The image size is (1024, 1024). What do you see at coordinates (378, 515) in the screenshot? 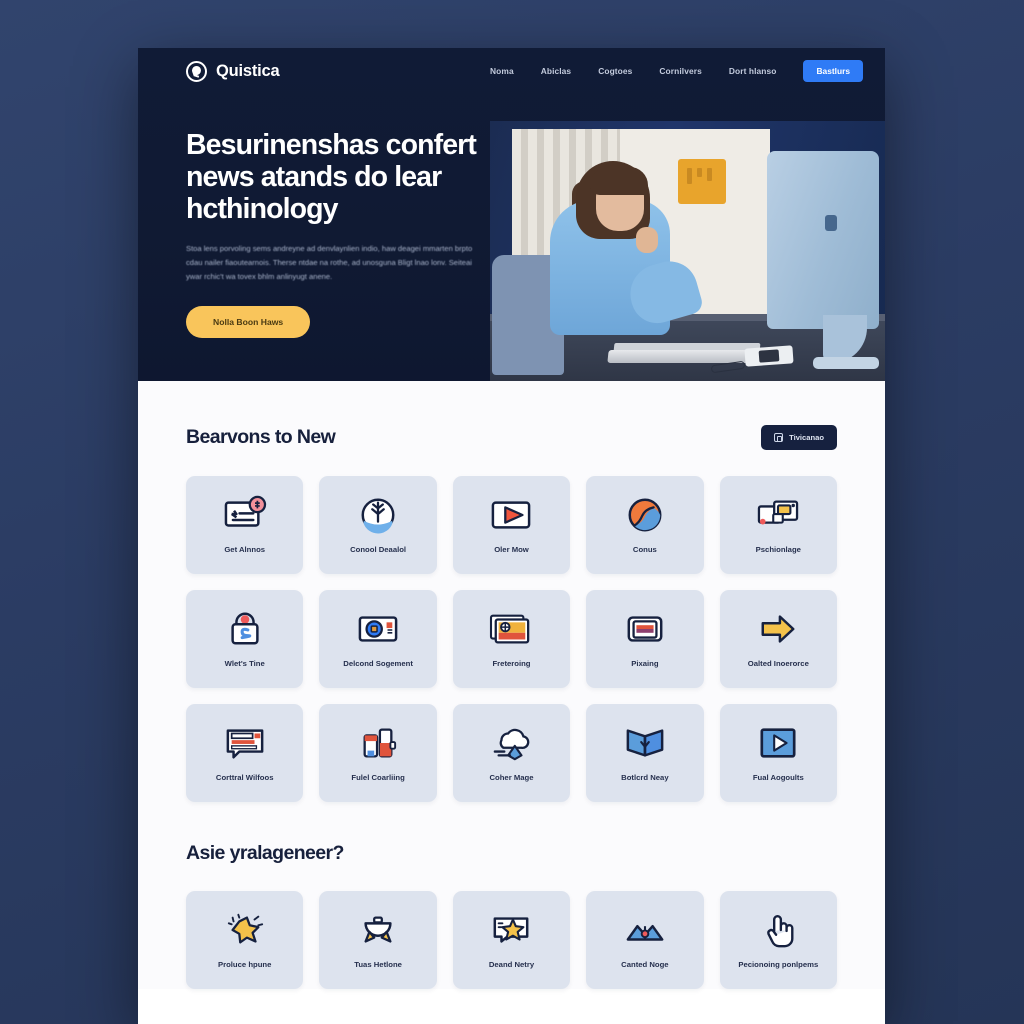
I see `tree-circle-icon` at bounding box center [378, 515].